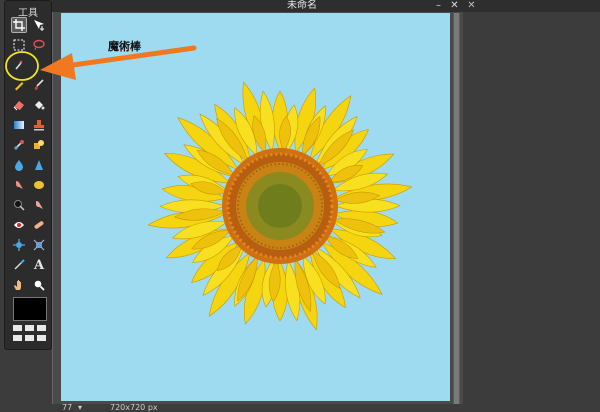 The image size is (600, 412). What do you see at coordinates (58, 66) in the screenshot?
I see `arrow-head-icon` at bounding box center [58, 66].